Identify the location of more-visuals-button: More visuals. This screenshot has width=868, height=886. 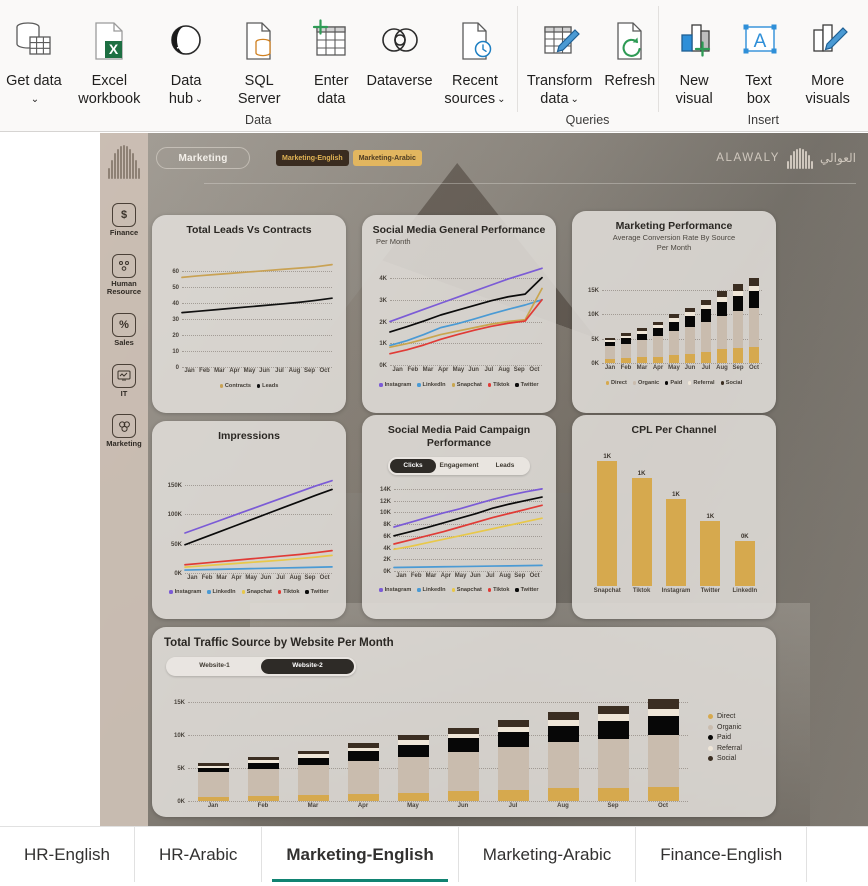
(827, 59).